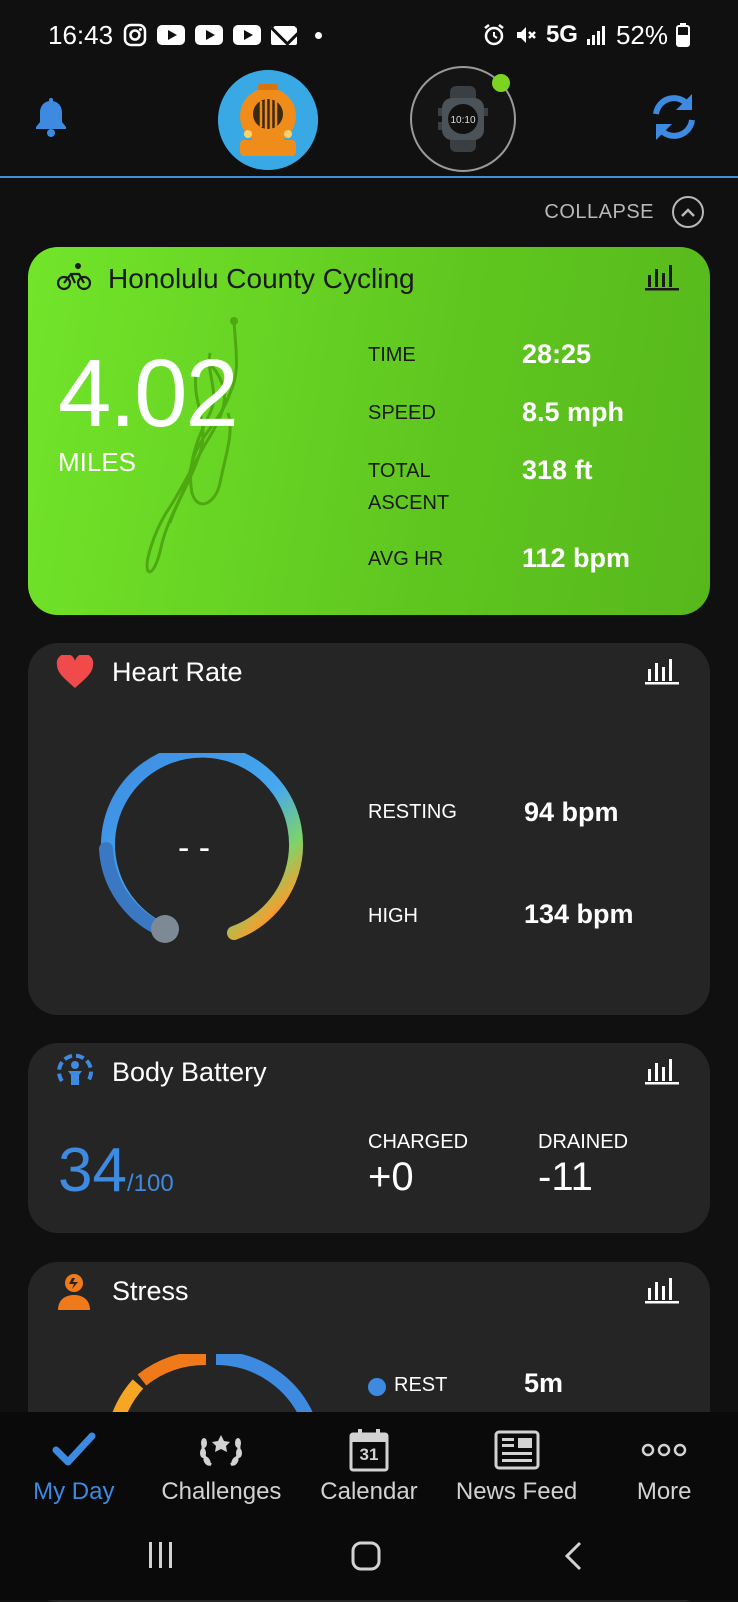  I want to click on resting-value: 94 bpm, so click(571, 812).